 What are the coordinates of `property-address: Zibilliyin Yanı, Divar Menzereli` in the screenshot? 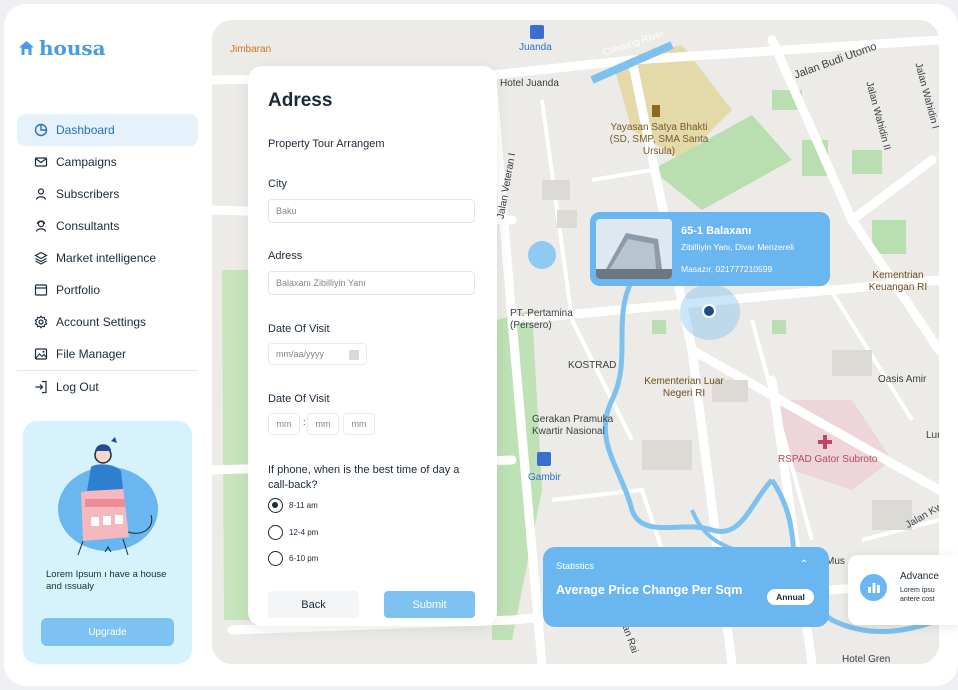 It's located at (738, 247).